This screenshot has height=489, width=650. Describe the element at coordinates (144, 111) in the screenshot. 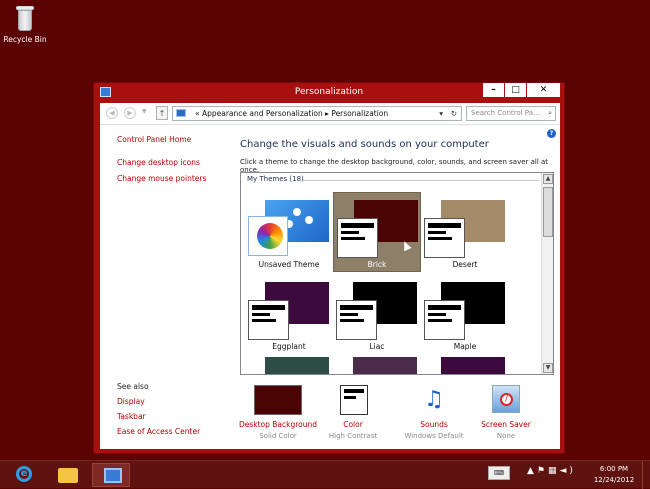

I see `recent-pages-chevron-icon: ▼` at that location.